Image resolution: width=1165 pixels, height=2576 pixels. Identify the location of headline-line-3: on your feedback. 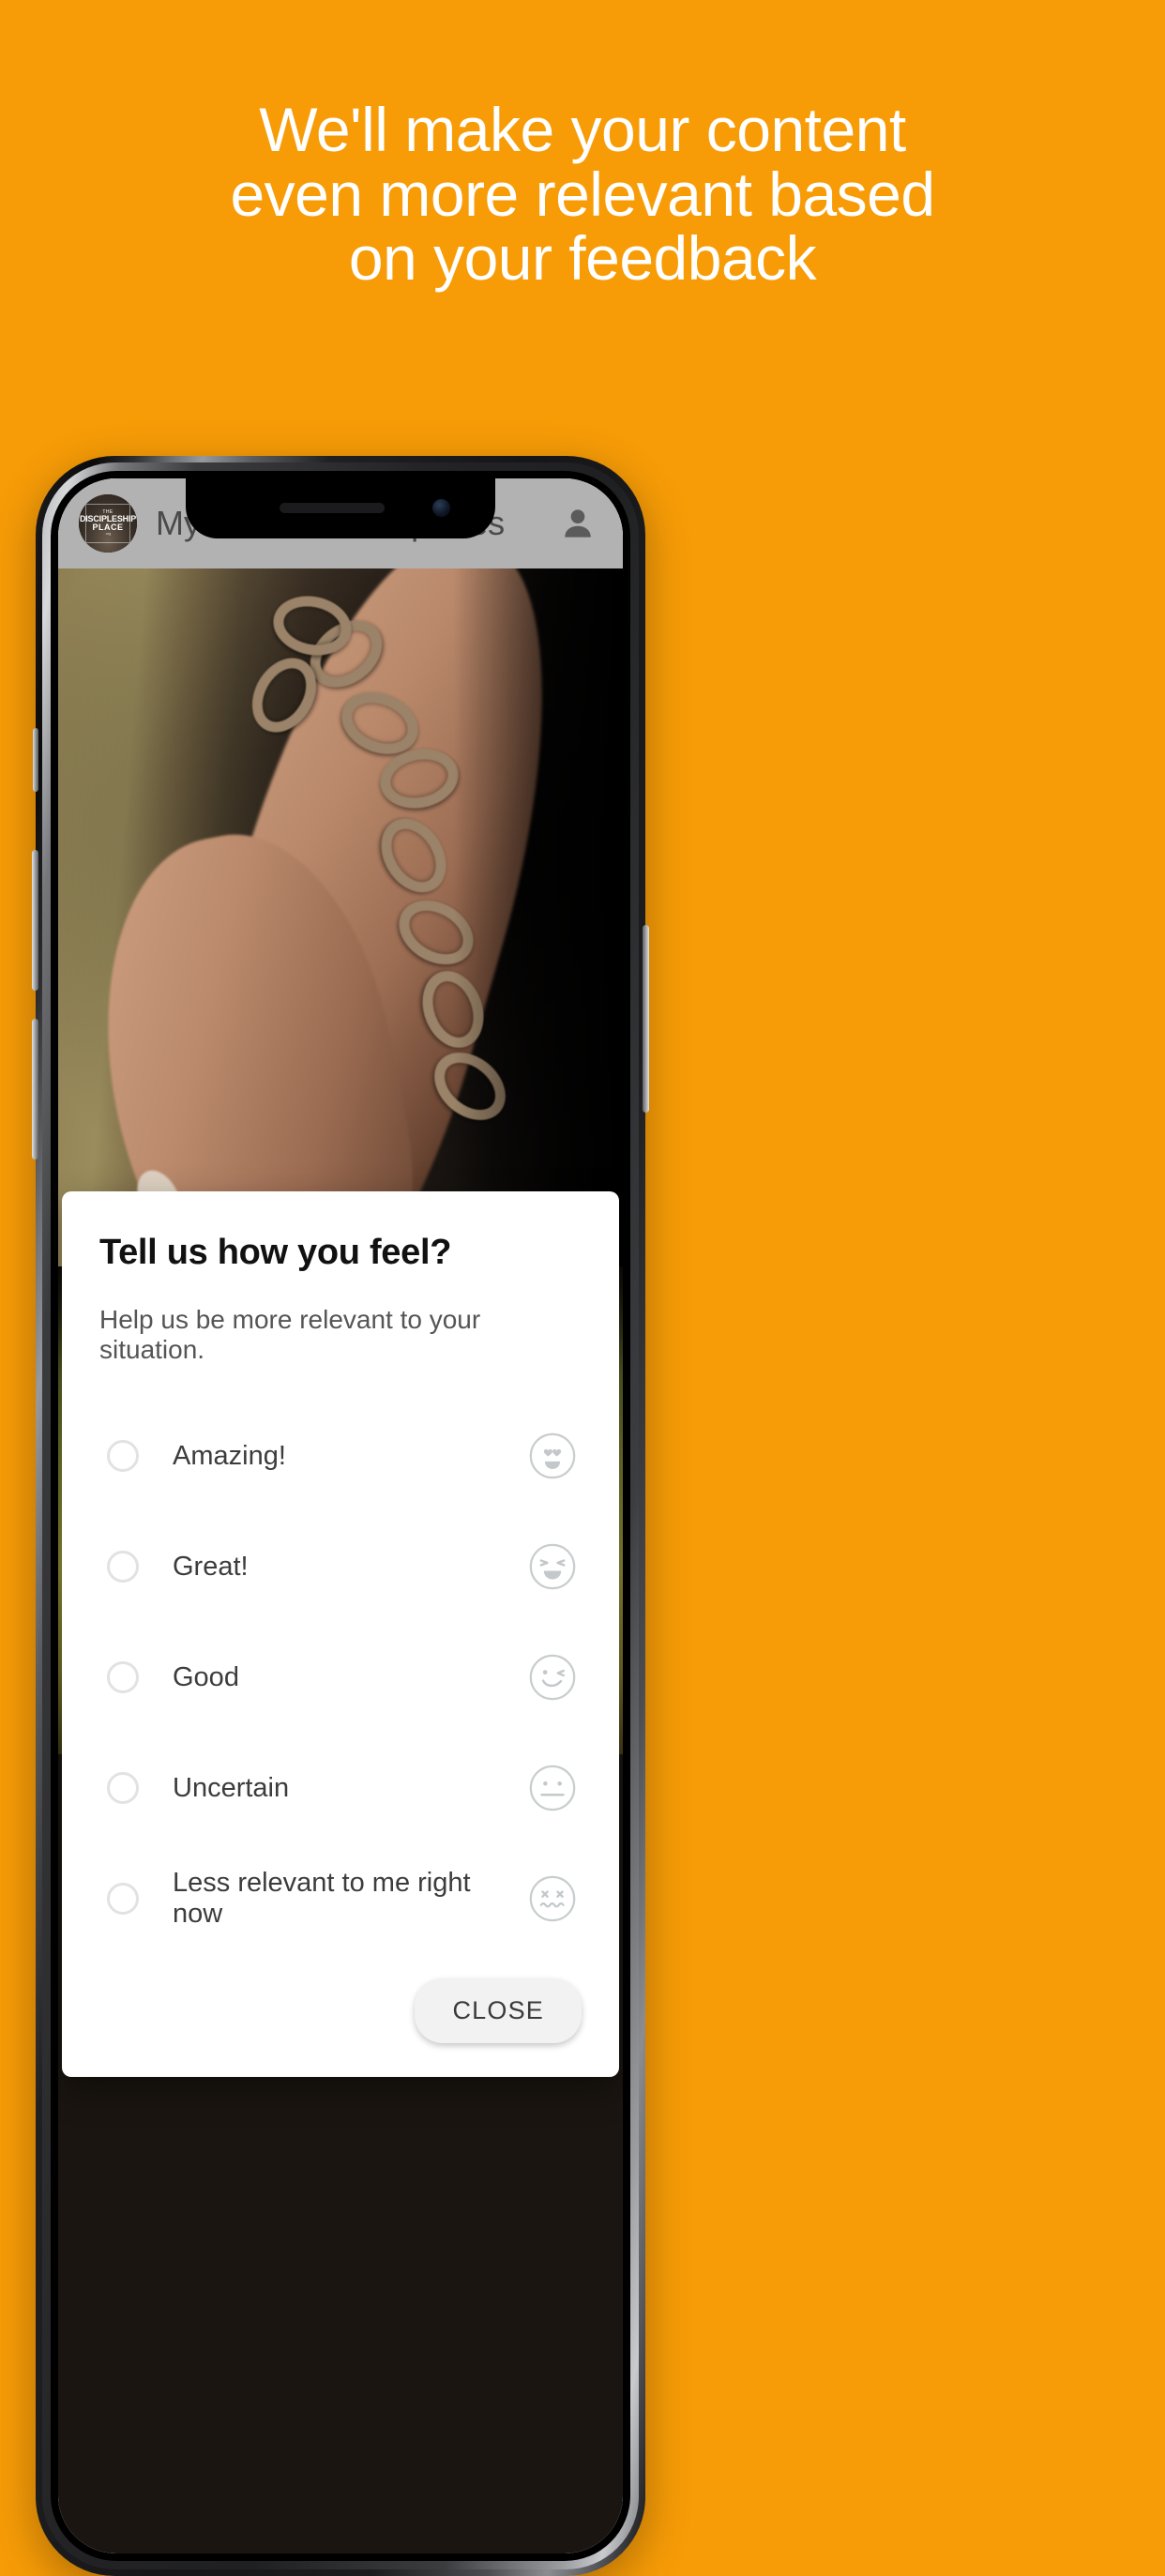
(582, 258).